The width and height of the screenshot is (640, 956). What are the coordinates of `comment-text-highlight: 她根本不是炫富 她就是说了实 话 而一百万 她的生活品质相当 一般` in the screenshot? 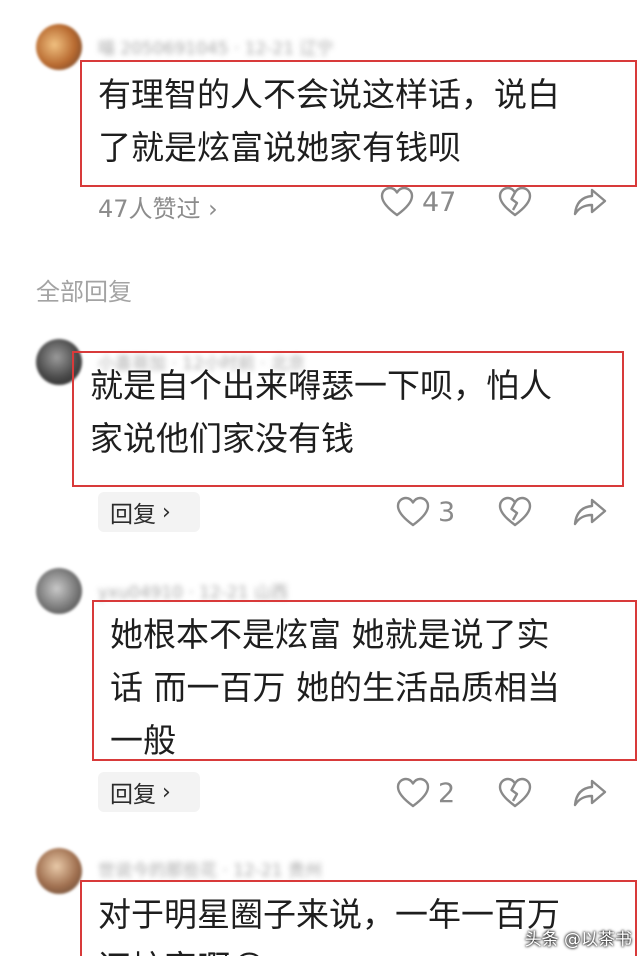 It's located at (364, 680).